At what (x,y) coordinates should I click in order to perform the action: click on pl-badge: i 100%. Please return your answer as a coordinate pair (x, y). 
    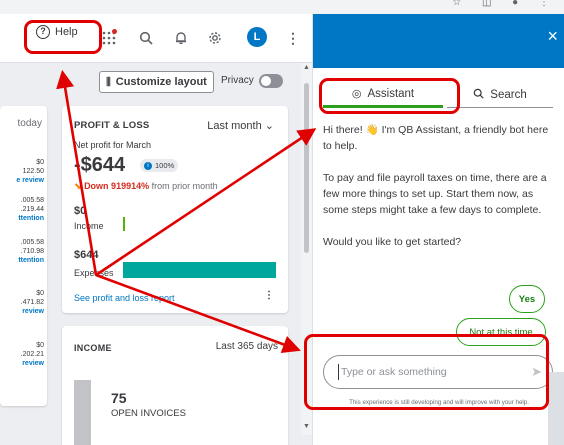
    Looking at the image, I should click on (159, 165).